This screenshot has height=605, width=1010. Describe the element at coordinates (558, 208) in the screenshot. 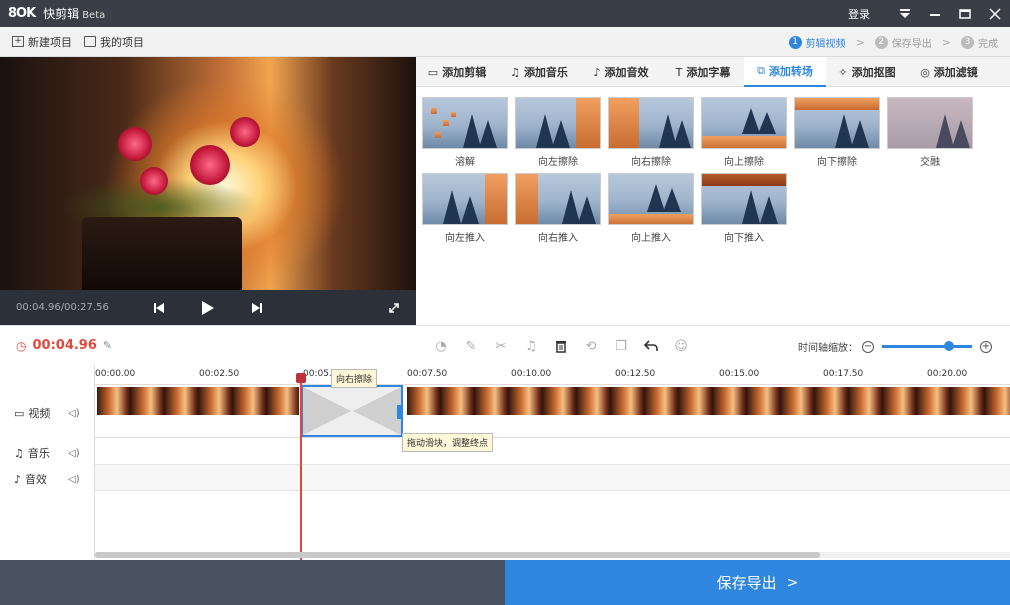

I see `transition-item: 向右推入` at that location.